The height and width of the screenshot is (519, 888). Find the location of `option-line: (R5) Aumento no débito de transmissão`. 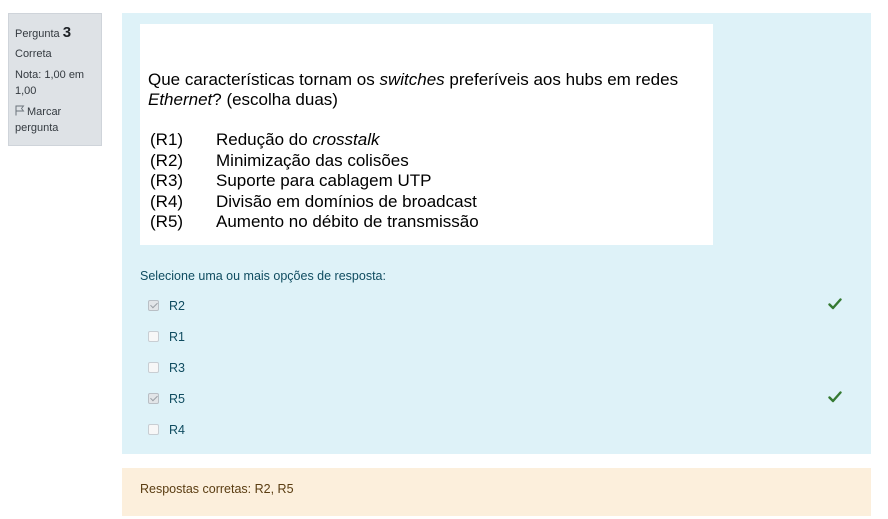

option-line: (R5) Aumento no débito de transmissão is located at coordinates (426, 222).